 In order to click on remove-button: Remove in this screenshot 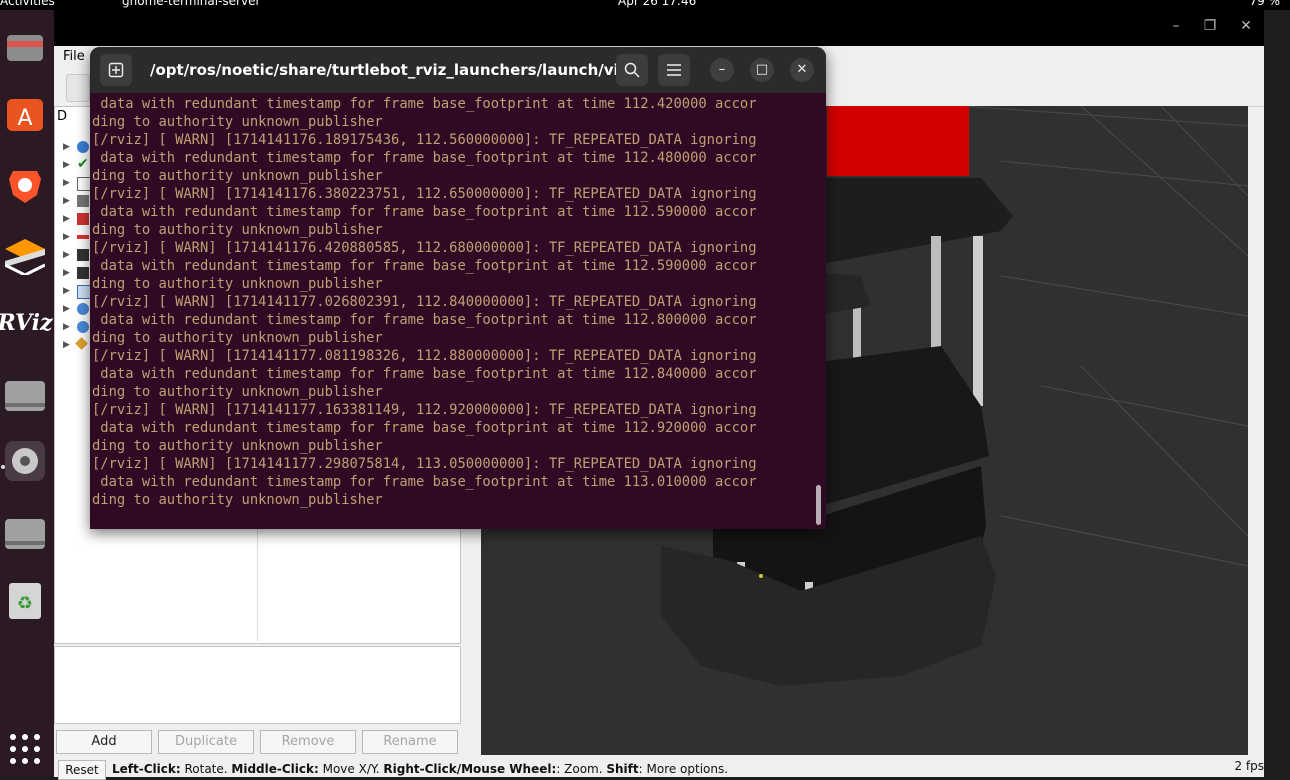, I will do `click(308, 742)`.